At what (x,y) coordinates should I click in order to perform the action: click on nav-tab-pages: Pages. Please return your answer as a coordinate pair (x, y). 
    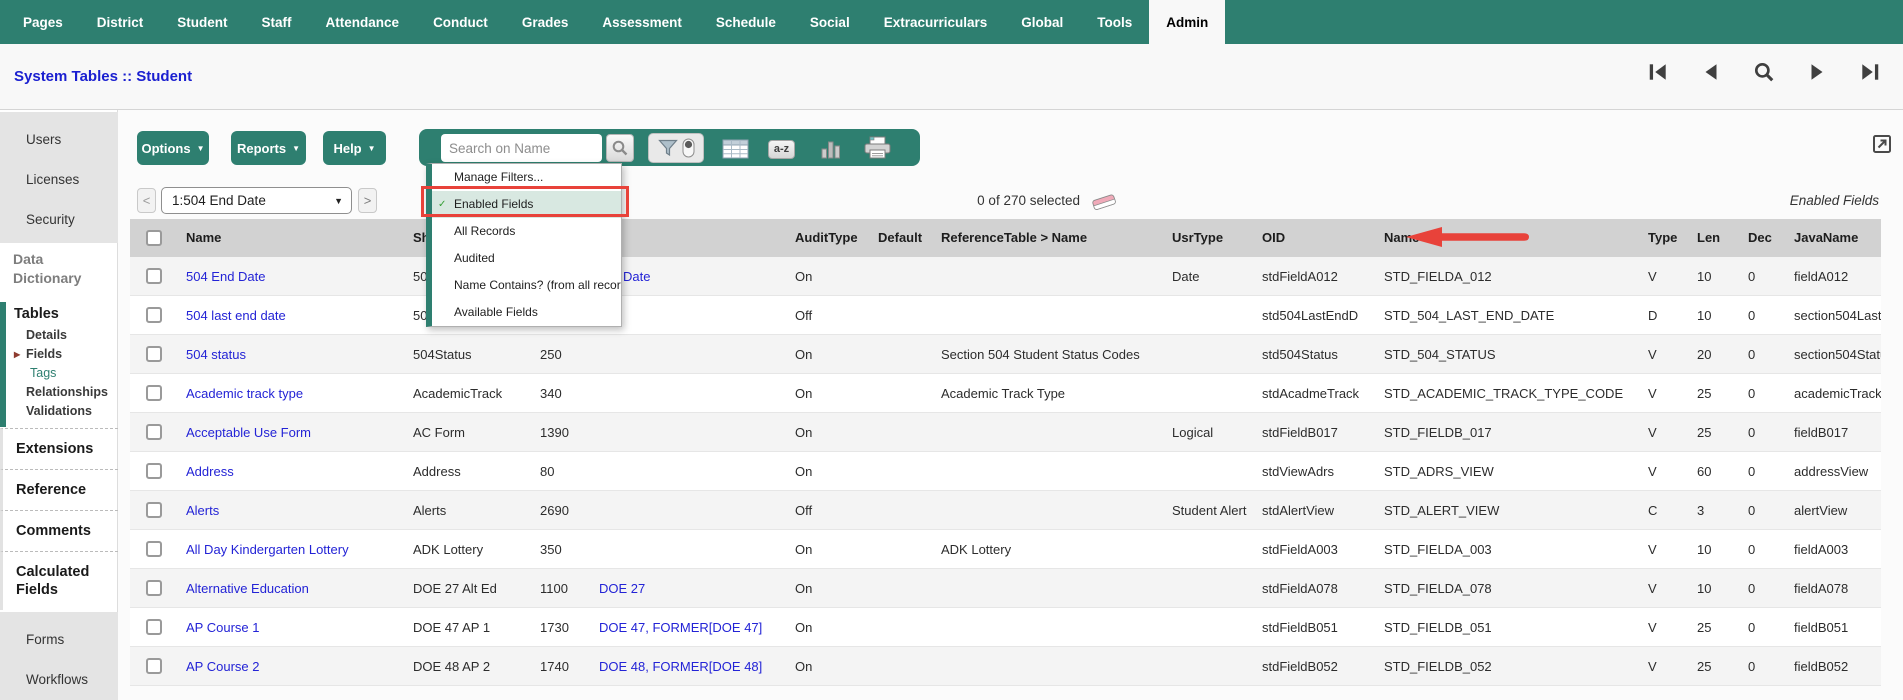
    Looking at the image, I should click on (43, 22).